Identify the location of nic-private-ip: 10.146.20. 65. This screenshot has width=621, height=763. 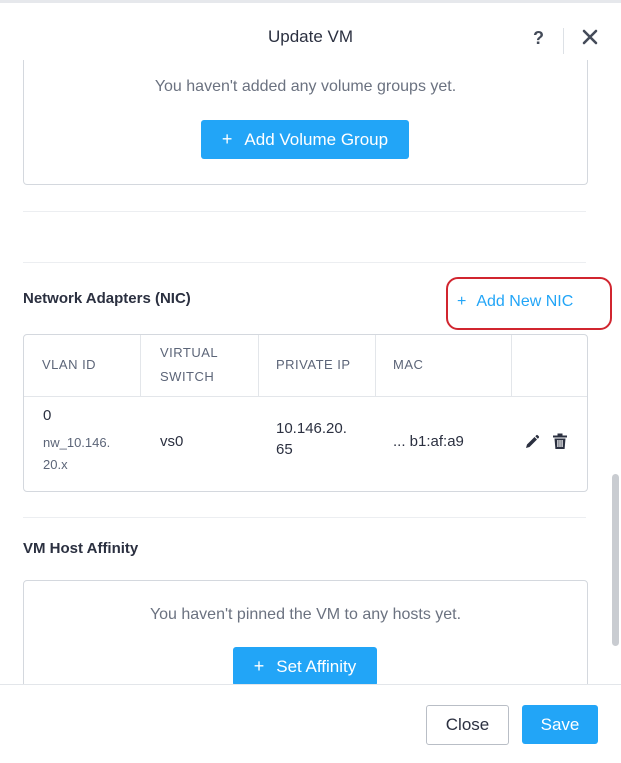
(311, 439).